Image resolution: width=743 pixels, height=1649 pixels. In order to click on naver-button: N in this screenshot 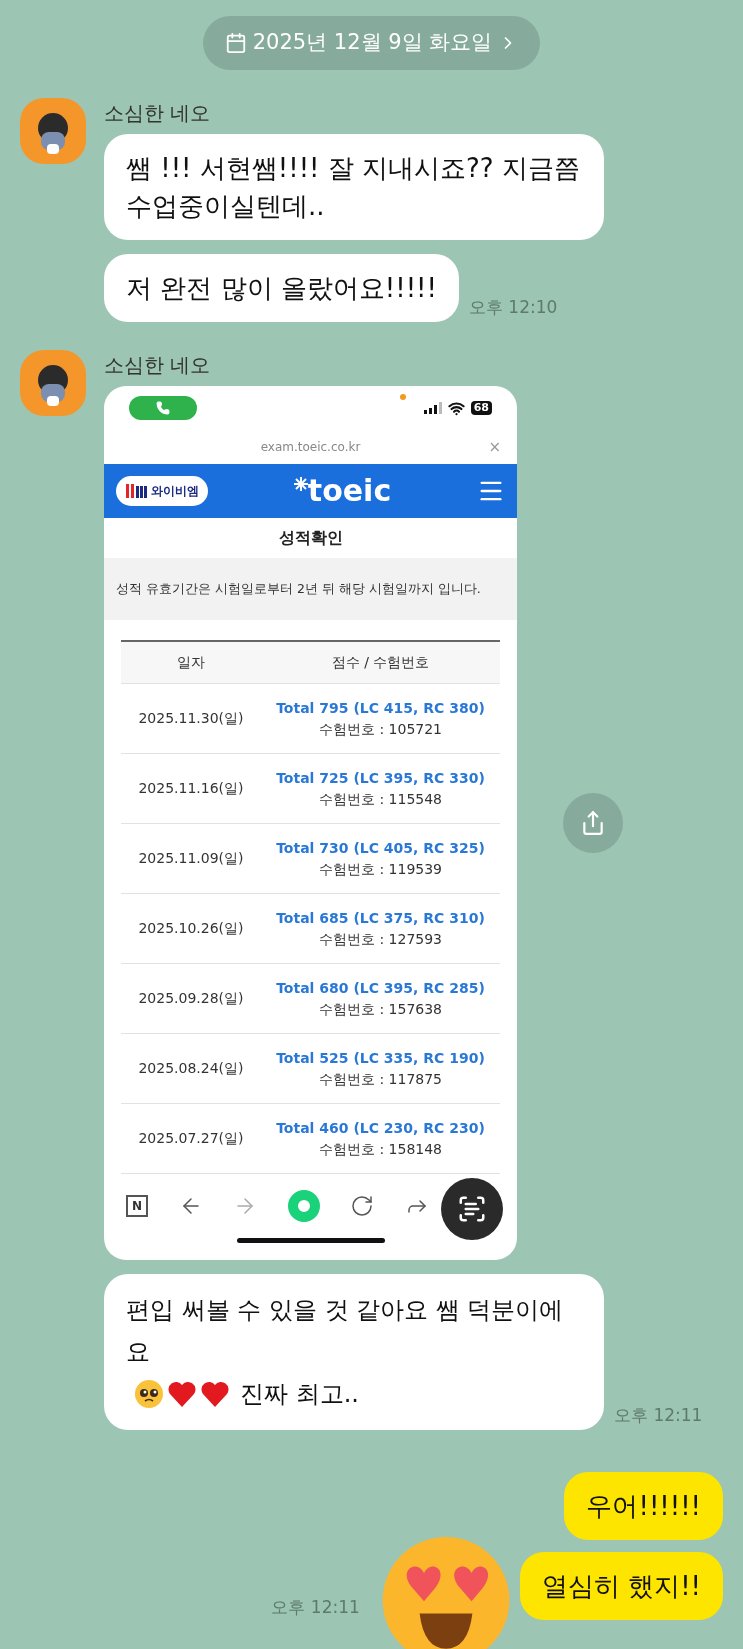, I will do `click(137, 1206)`.